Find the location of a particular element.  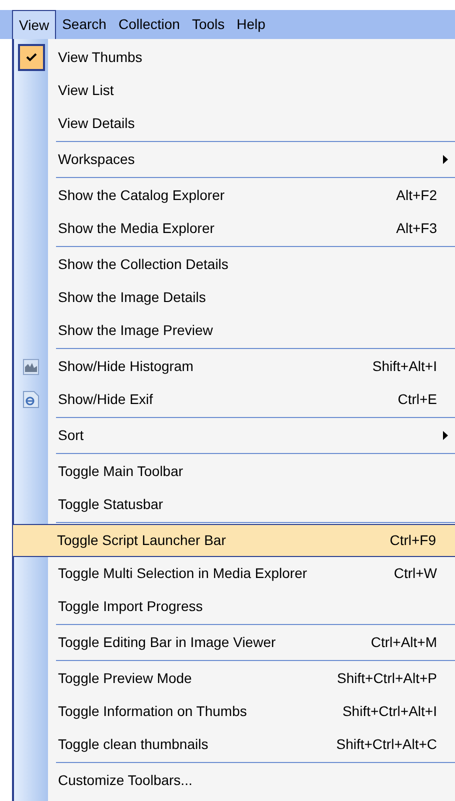

menu-item: Toggle Editing Bar in Image Viewer Ctrl+Alt+M is located at coordinates (234, 642).